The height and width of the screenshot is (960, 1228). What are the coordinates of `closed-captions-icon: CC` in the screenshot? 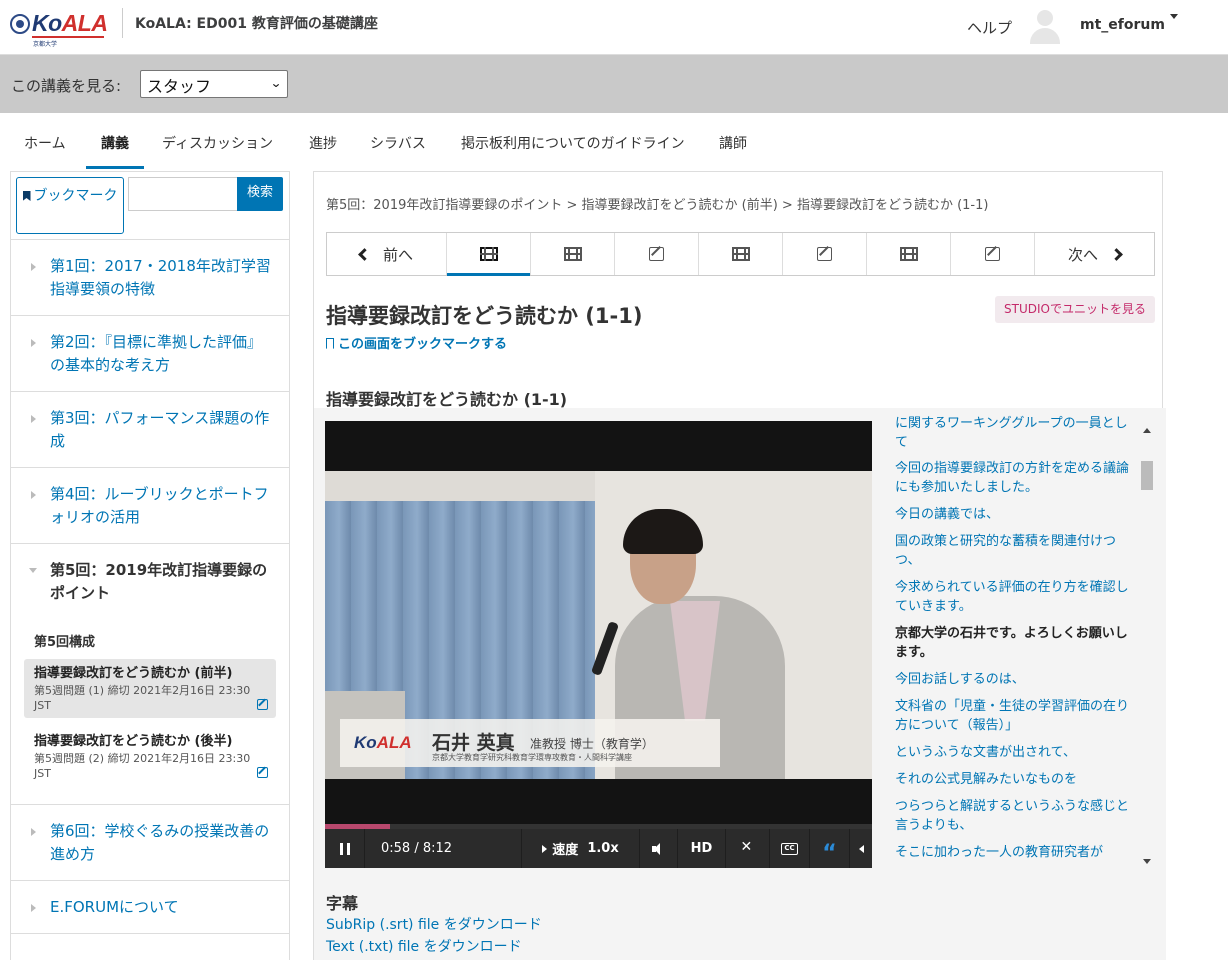 It's located at (789, 848).